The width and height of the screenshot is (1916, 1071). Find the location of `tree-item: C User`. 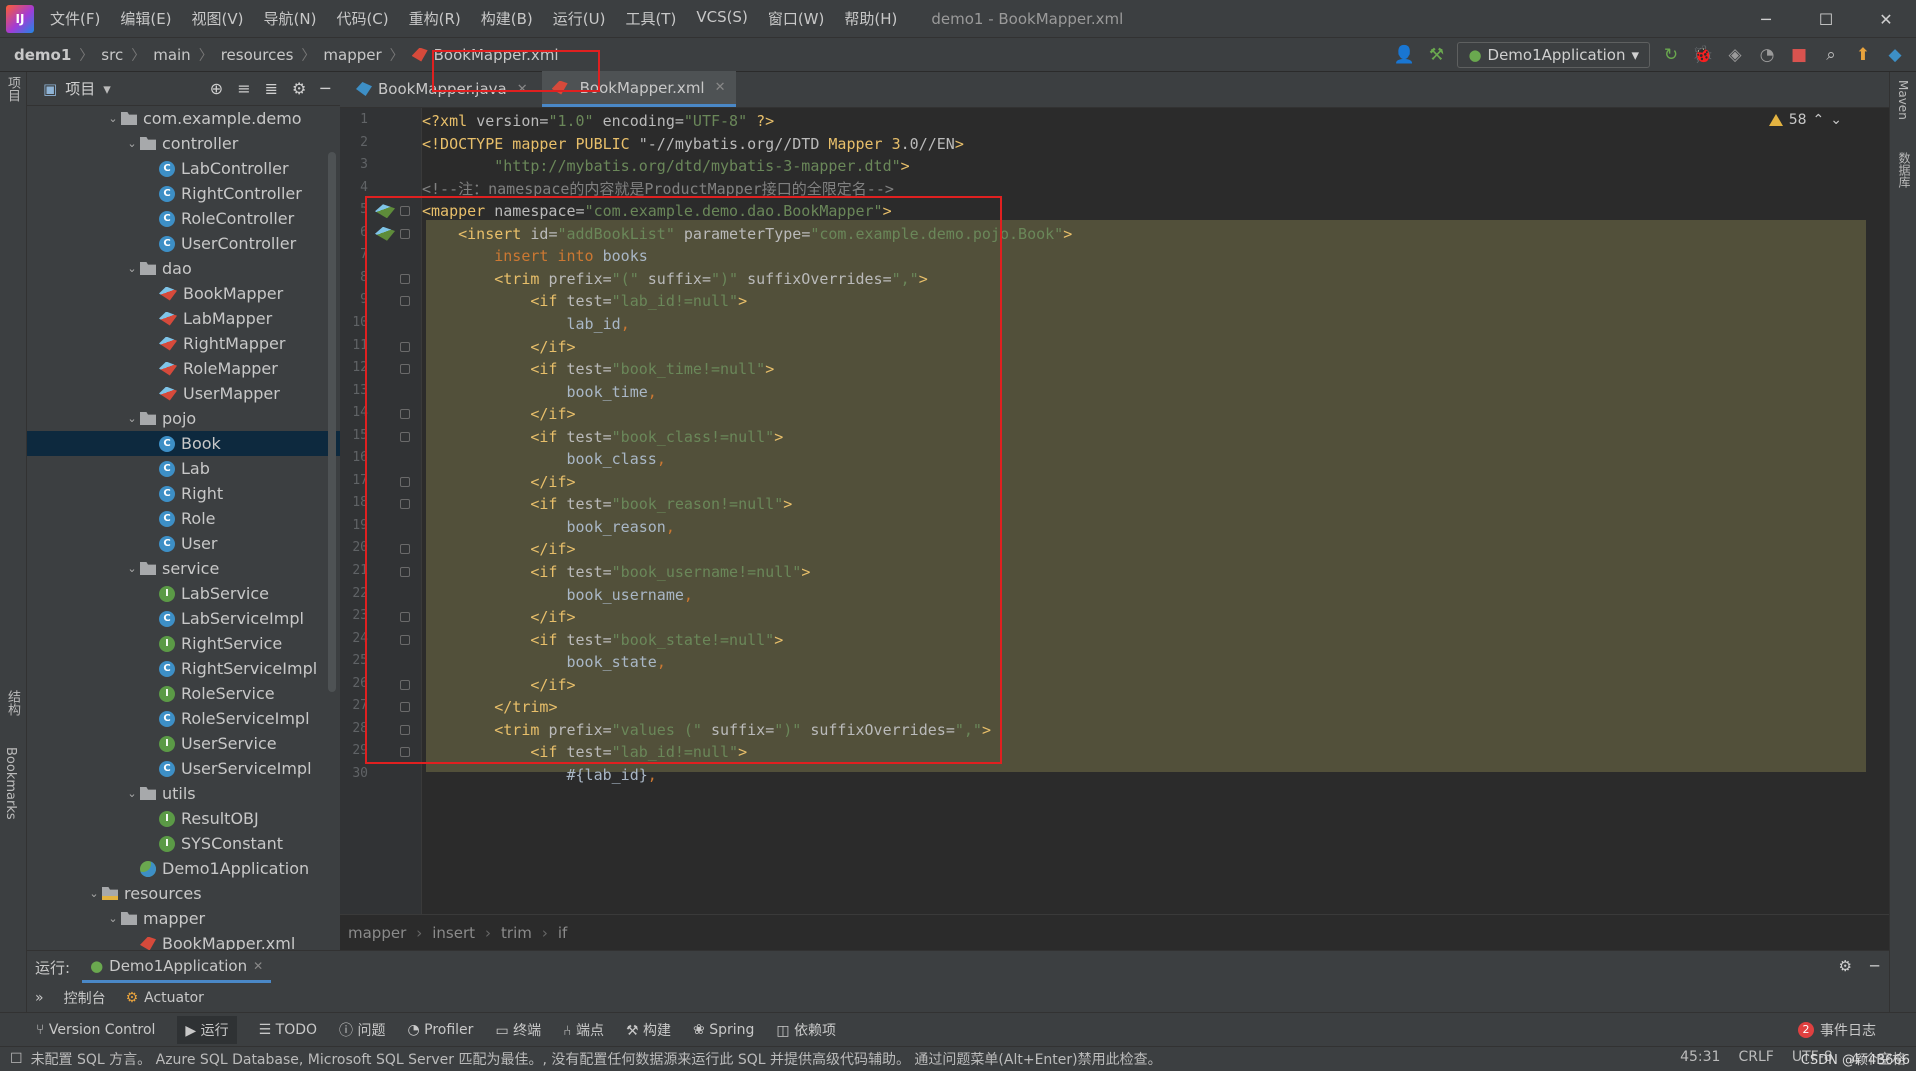

tree-item: C User is located at coordinates (183, 543).